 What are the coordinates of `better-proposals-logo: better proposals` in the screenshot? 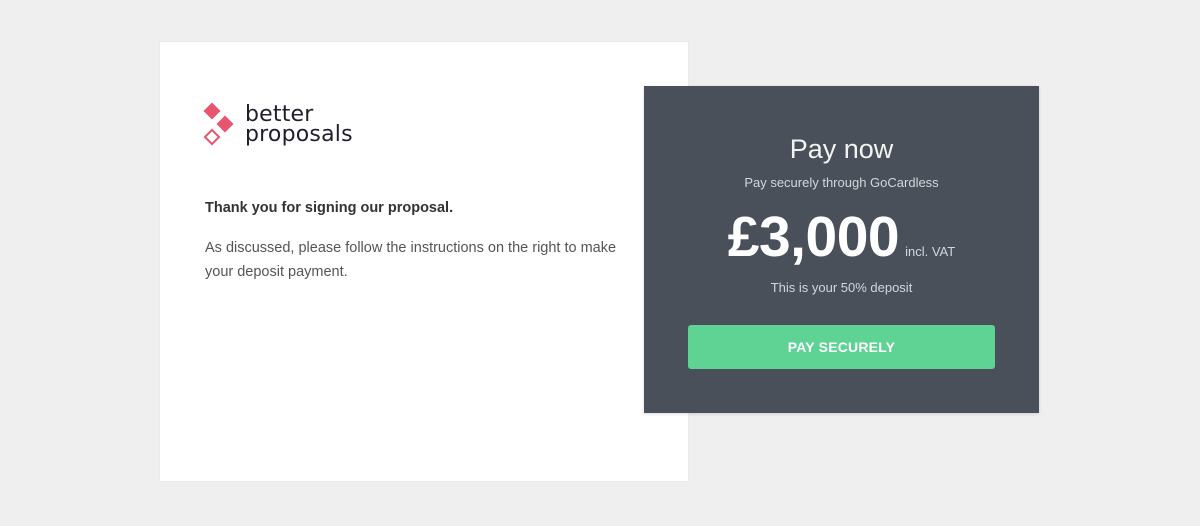 It's located at (278, 125).